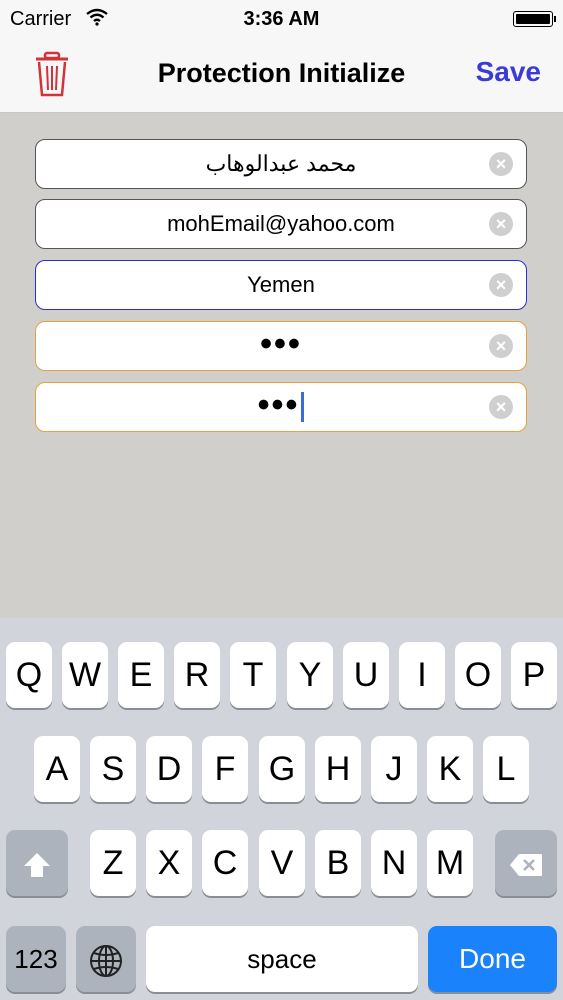 The image size is (563, 1000). I want to click on navigation-bar: Protection Initialize Save, so click(281, 76).